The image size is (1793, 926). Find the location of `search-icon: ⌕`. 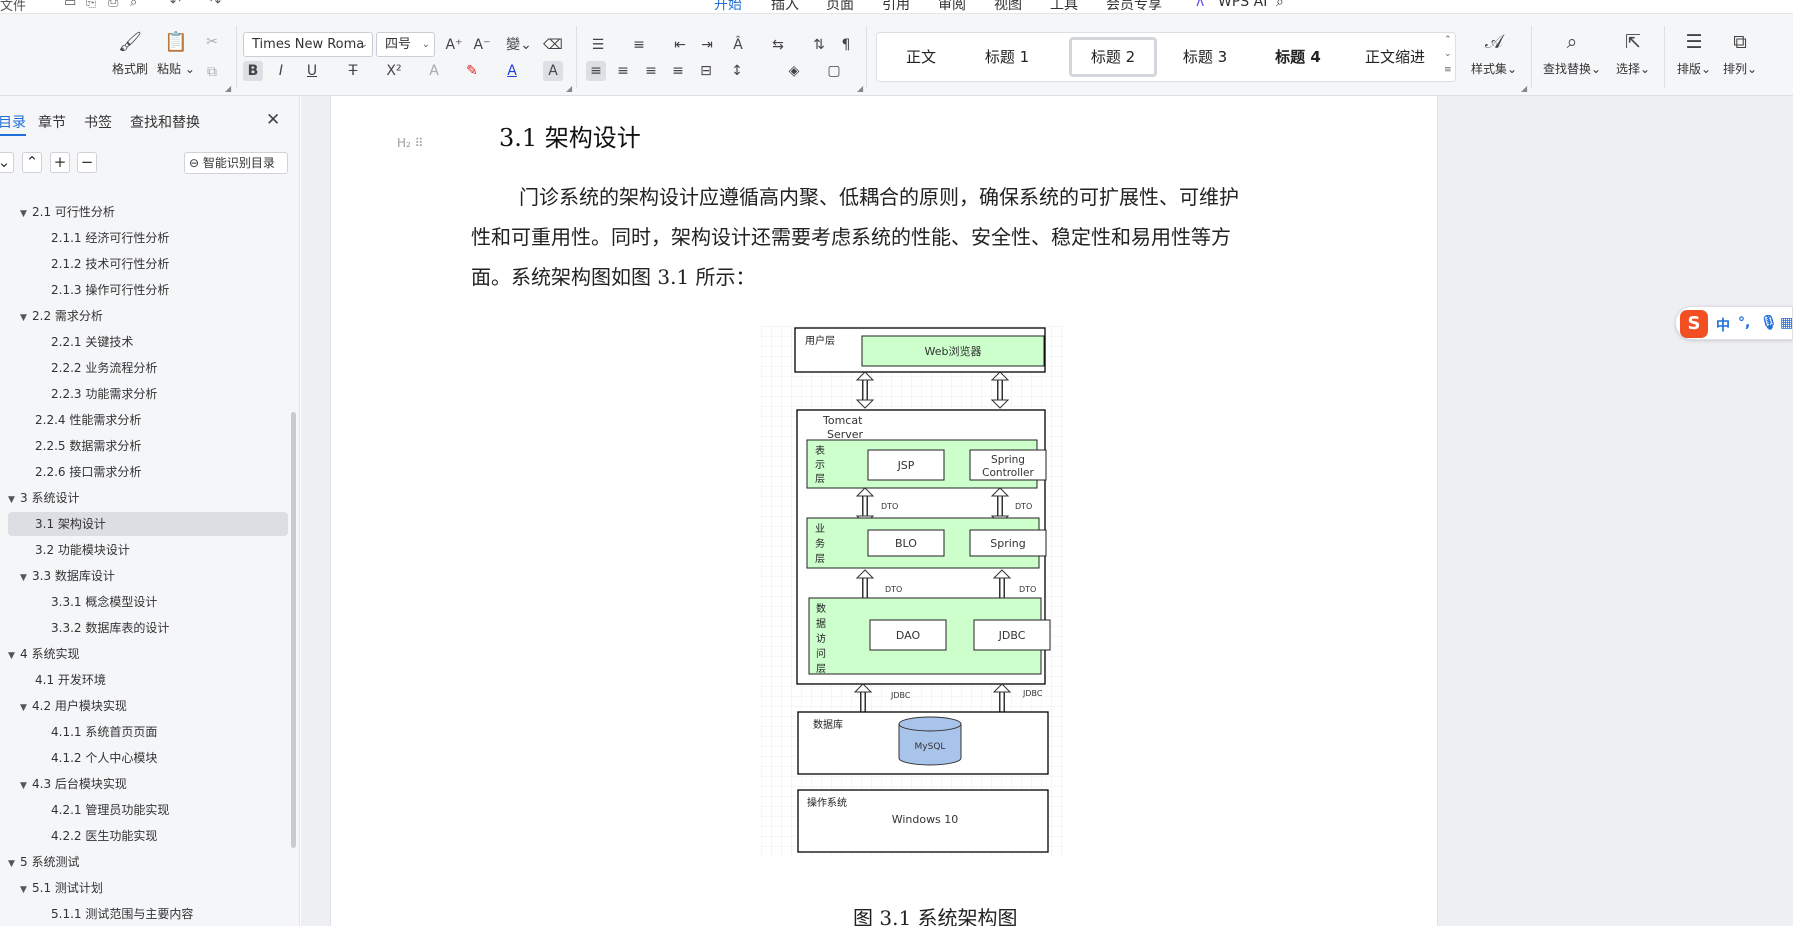

search-icon: ⌕ is located at coordinates (1280, 5).